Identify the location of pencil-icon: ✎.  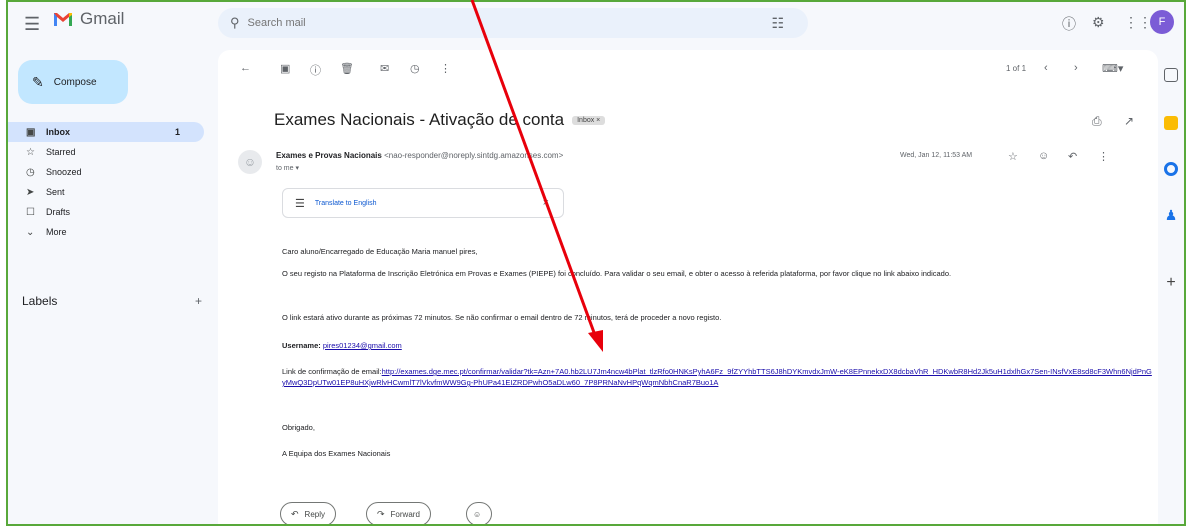
(38, 81).